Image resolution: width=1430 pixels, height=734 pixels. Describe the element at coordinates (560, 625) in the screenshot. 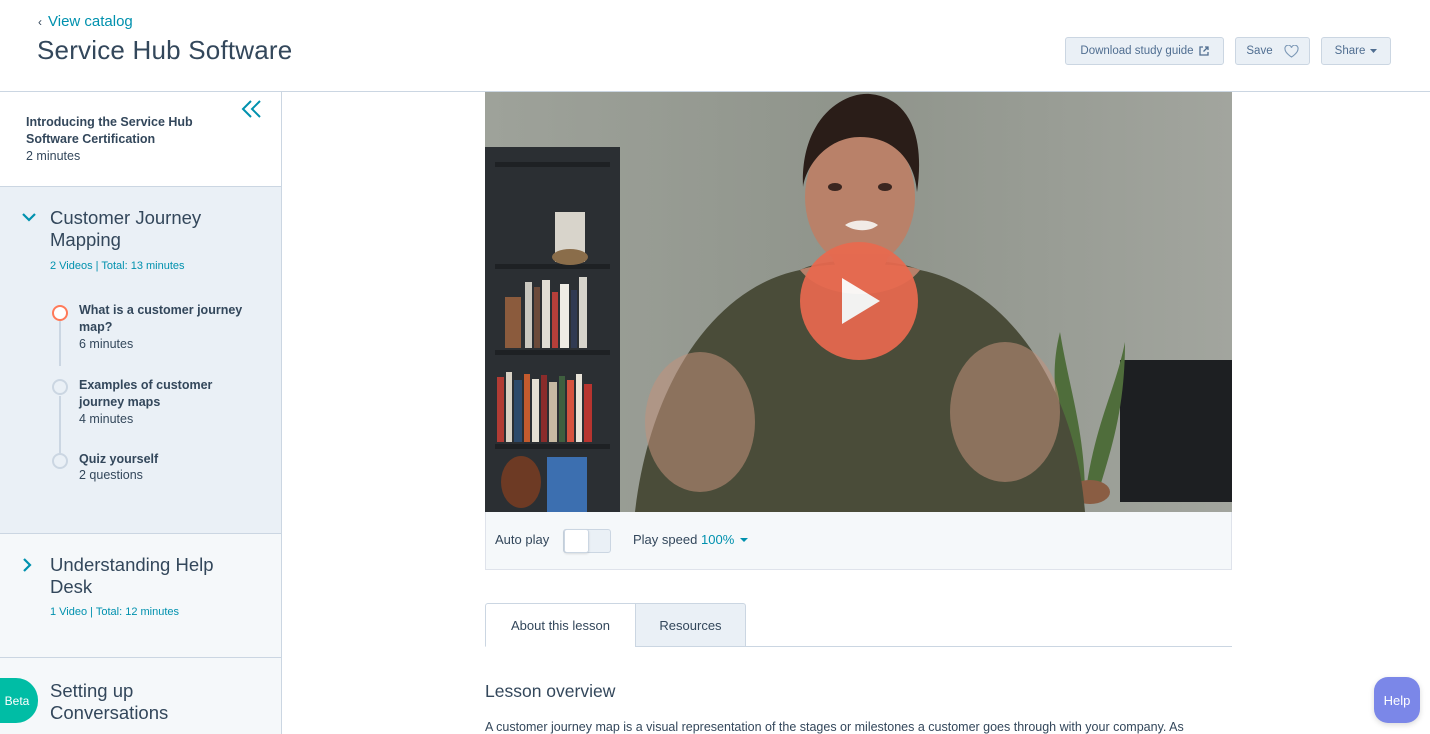

I see `tab-about-this-lesson: About this lesson` at that location.